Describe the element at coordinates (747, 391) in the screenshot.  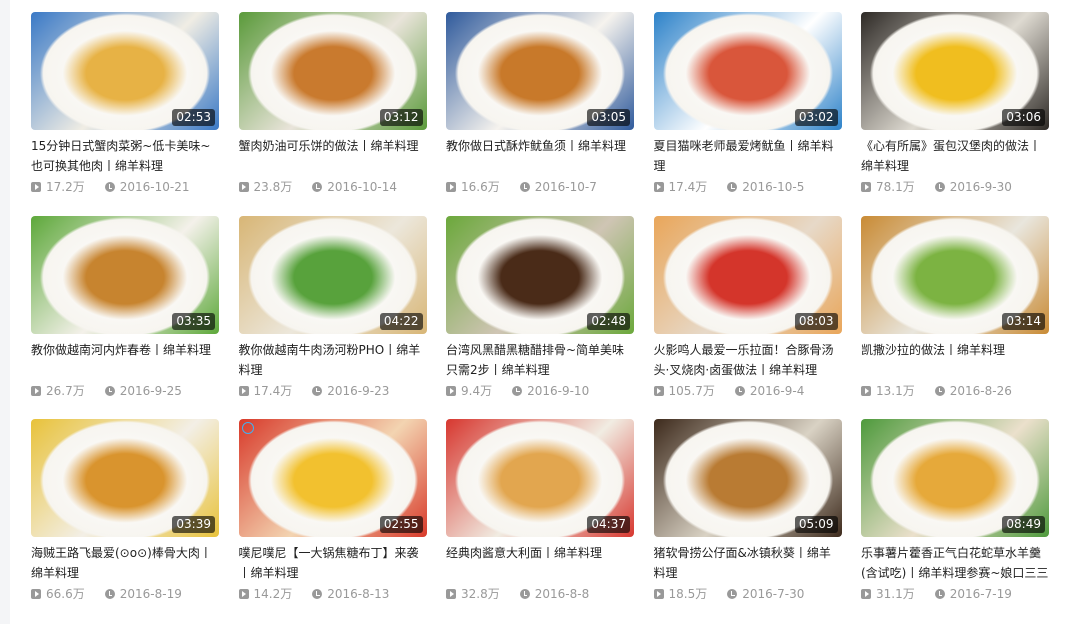
I see `video-meta: 105.7万 2016-9-4` at that location.